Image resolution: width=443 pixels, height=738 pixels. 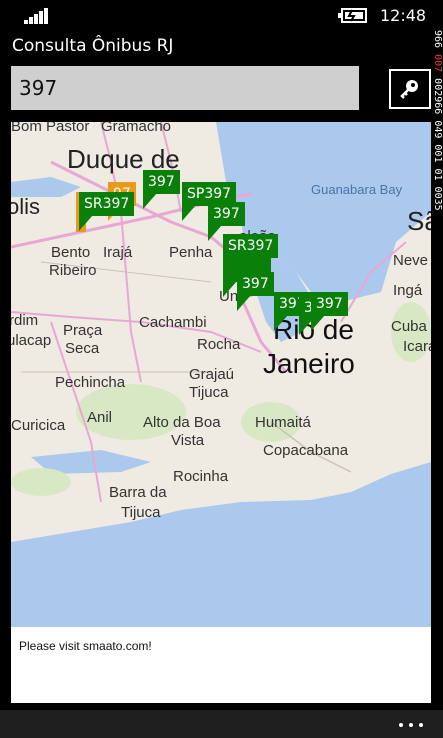 I want to click on map-label: Vista, so click(x=188, y=440).